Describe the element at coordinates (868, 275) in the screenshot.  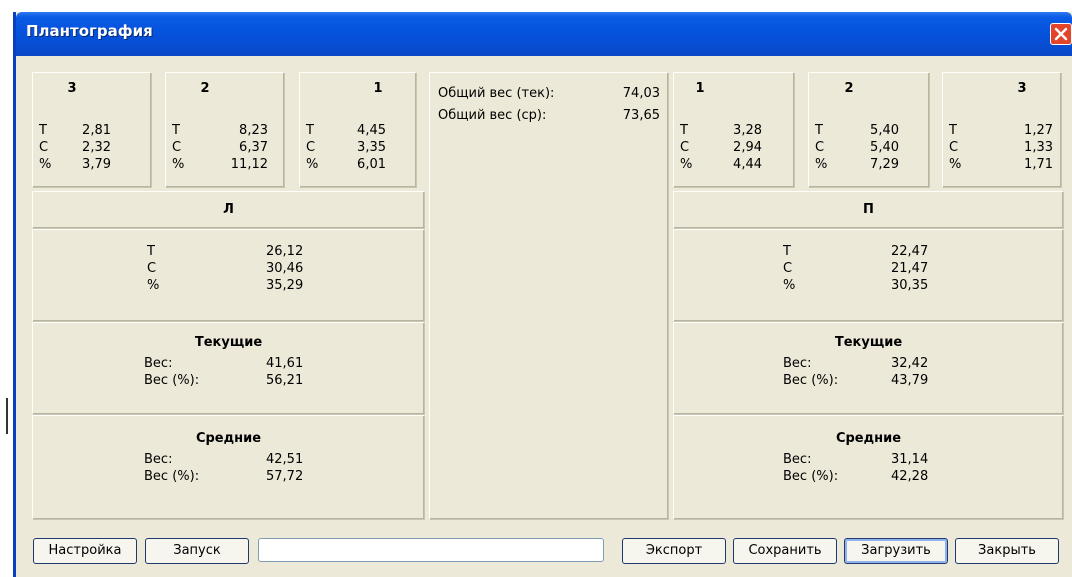
I see `right-totals: T C % 22,47 21,47 30,35` at that location.